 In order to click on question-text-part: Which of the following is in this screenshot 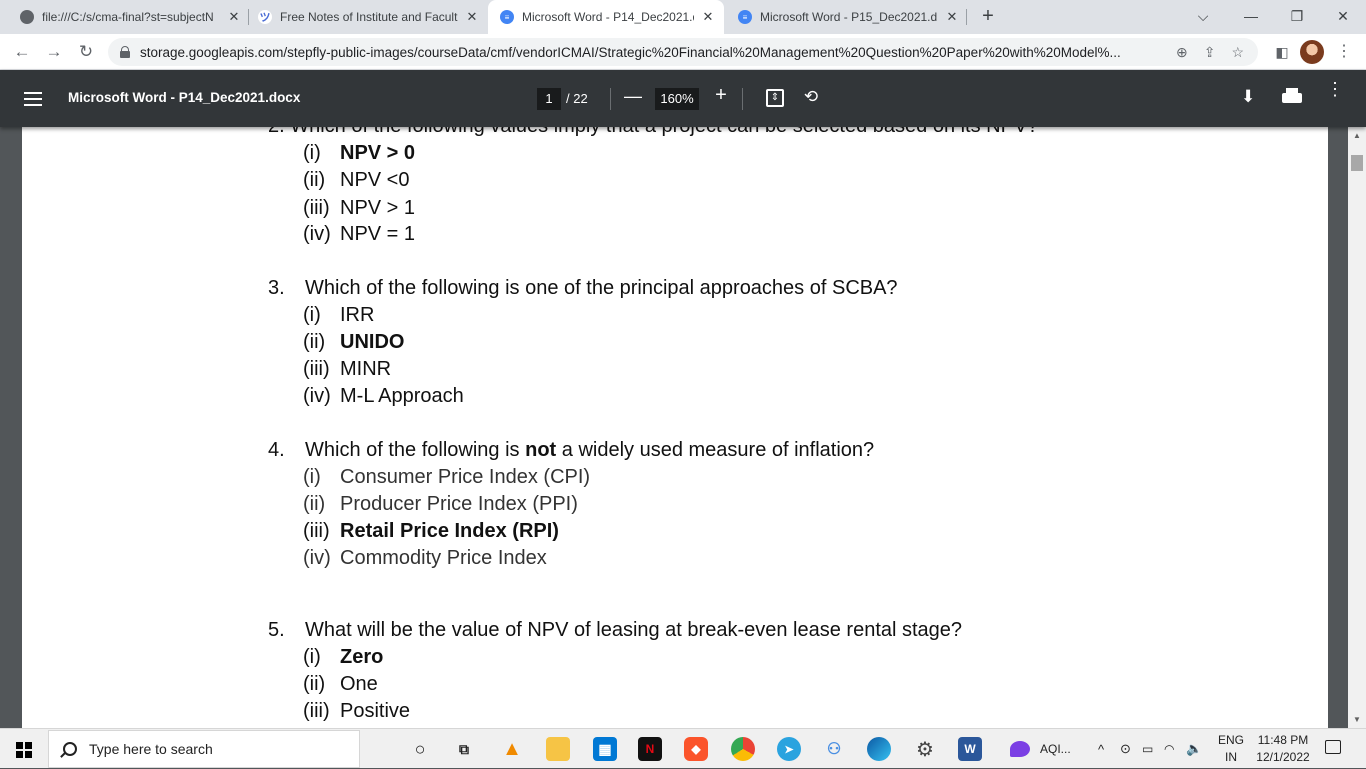, I will do `click(415, 450)`.